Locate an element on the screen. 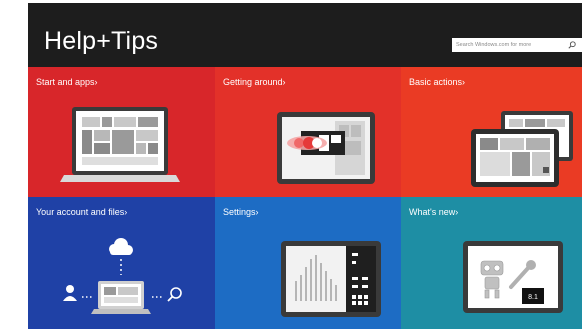 This screenshot has width=586, height=330. tile-whats-new: What's new› 8.1 is located at coordinates (491, 263).